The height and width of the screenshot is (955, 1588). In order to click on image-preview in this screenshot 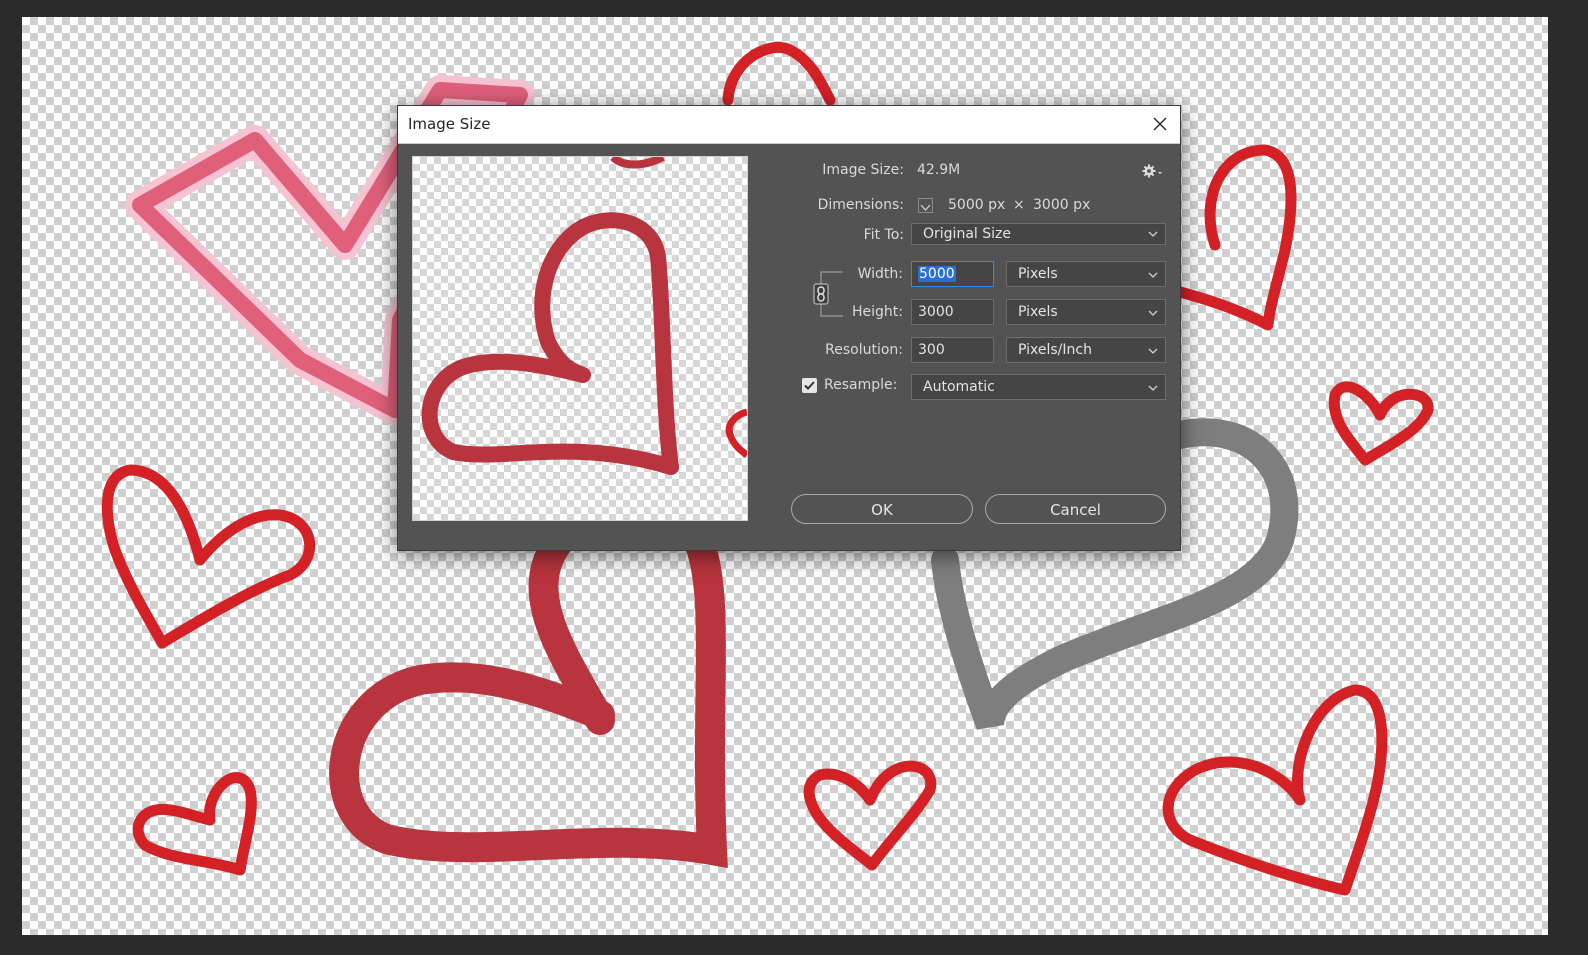, I will do `click(580, 338)`.